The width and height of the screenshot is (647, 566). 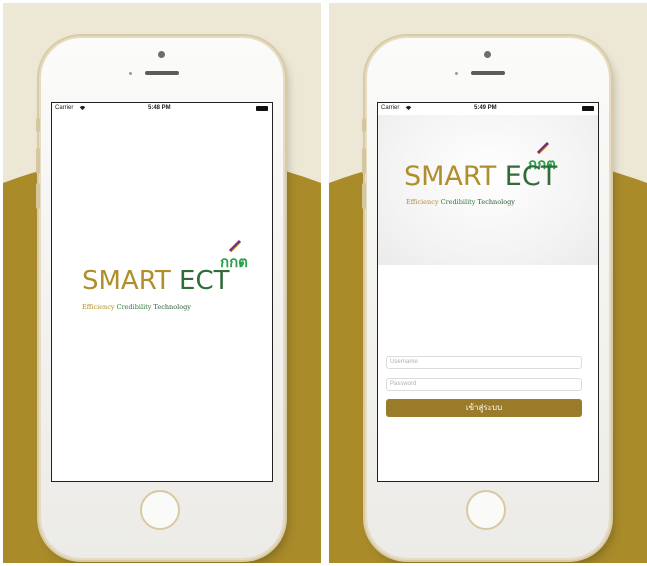 What do you see at coordinates (484, 362) in the screenshot?
I see `username-input: Username` at bounding box center [484, 362].